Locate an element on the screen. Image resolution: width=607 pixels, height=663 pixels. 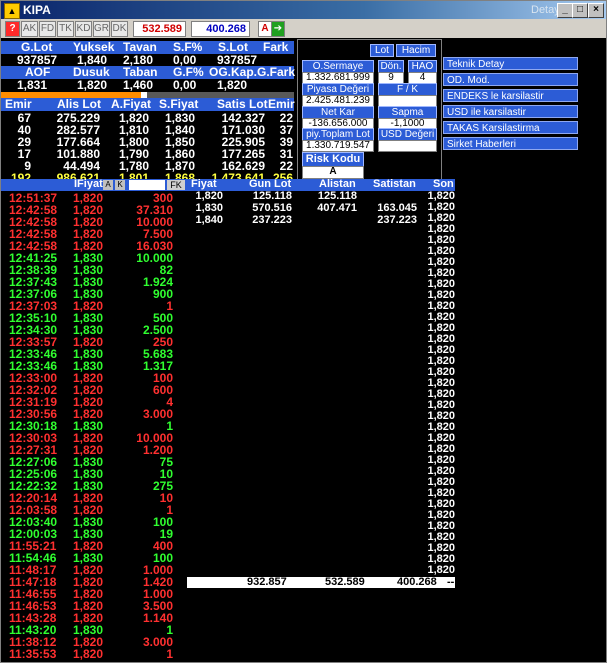
usd-value is located at coordinates (407, 146).